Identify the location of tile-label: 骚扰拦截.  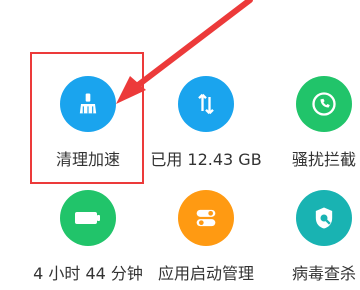
(323, 159).